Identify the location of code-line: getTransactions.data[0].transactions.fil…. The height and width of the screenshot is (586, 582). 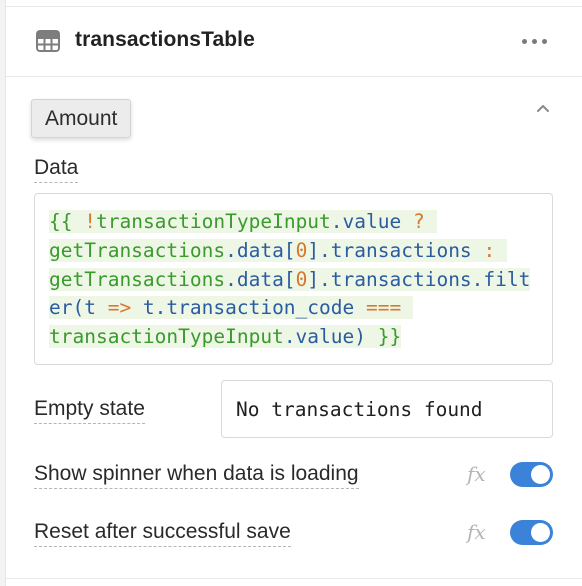
(290, 279).